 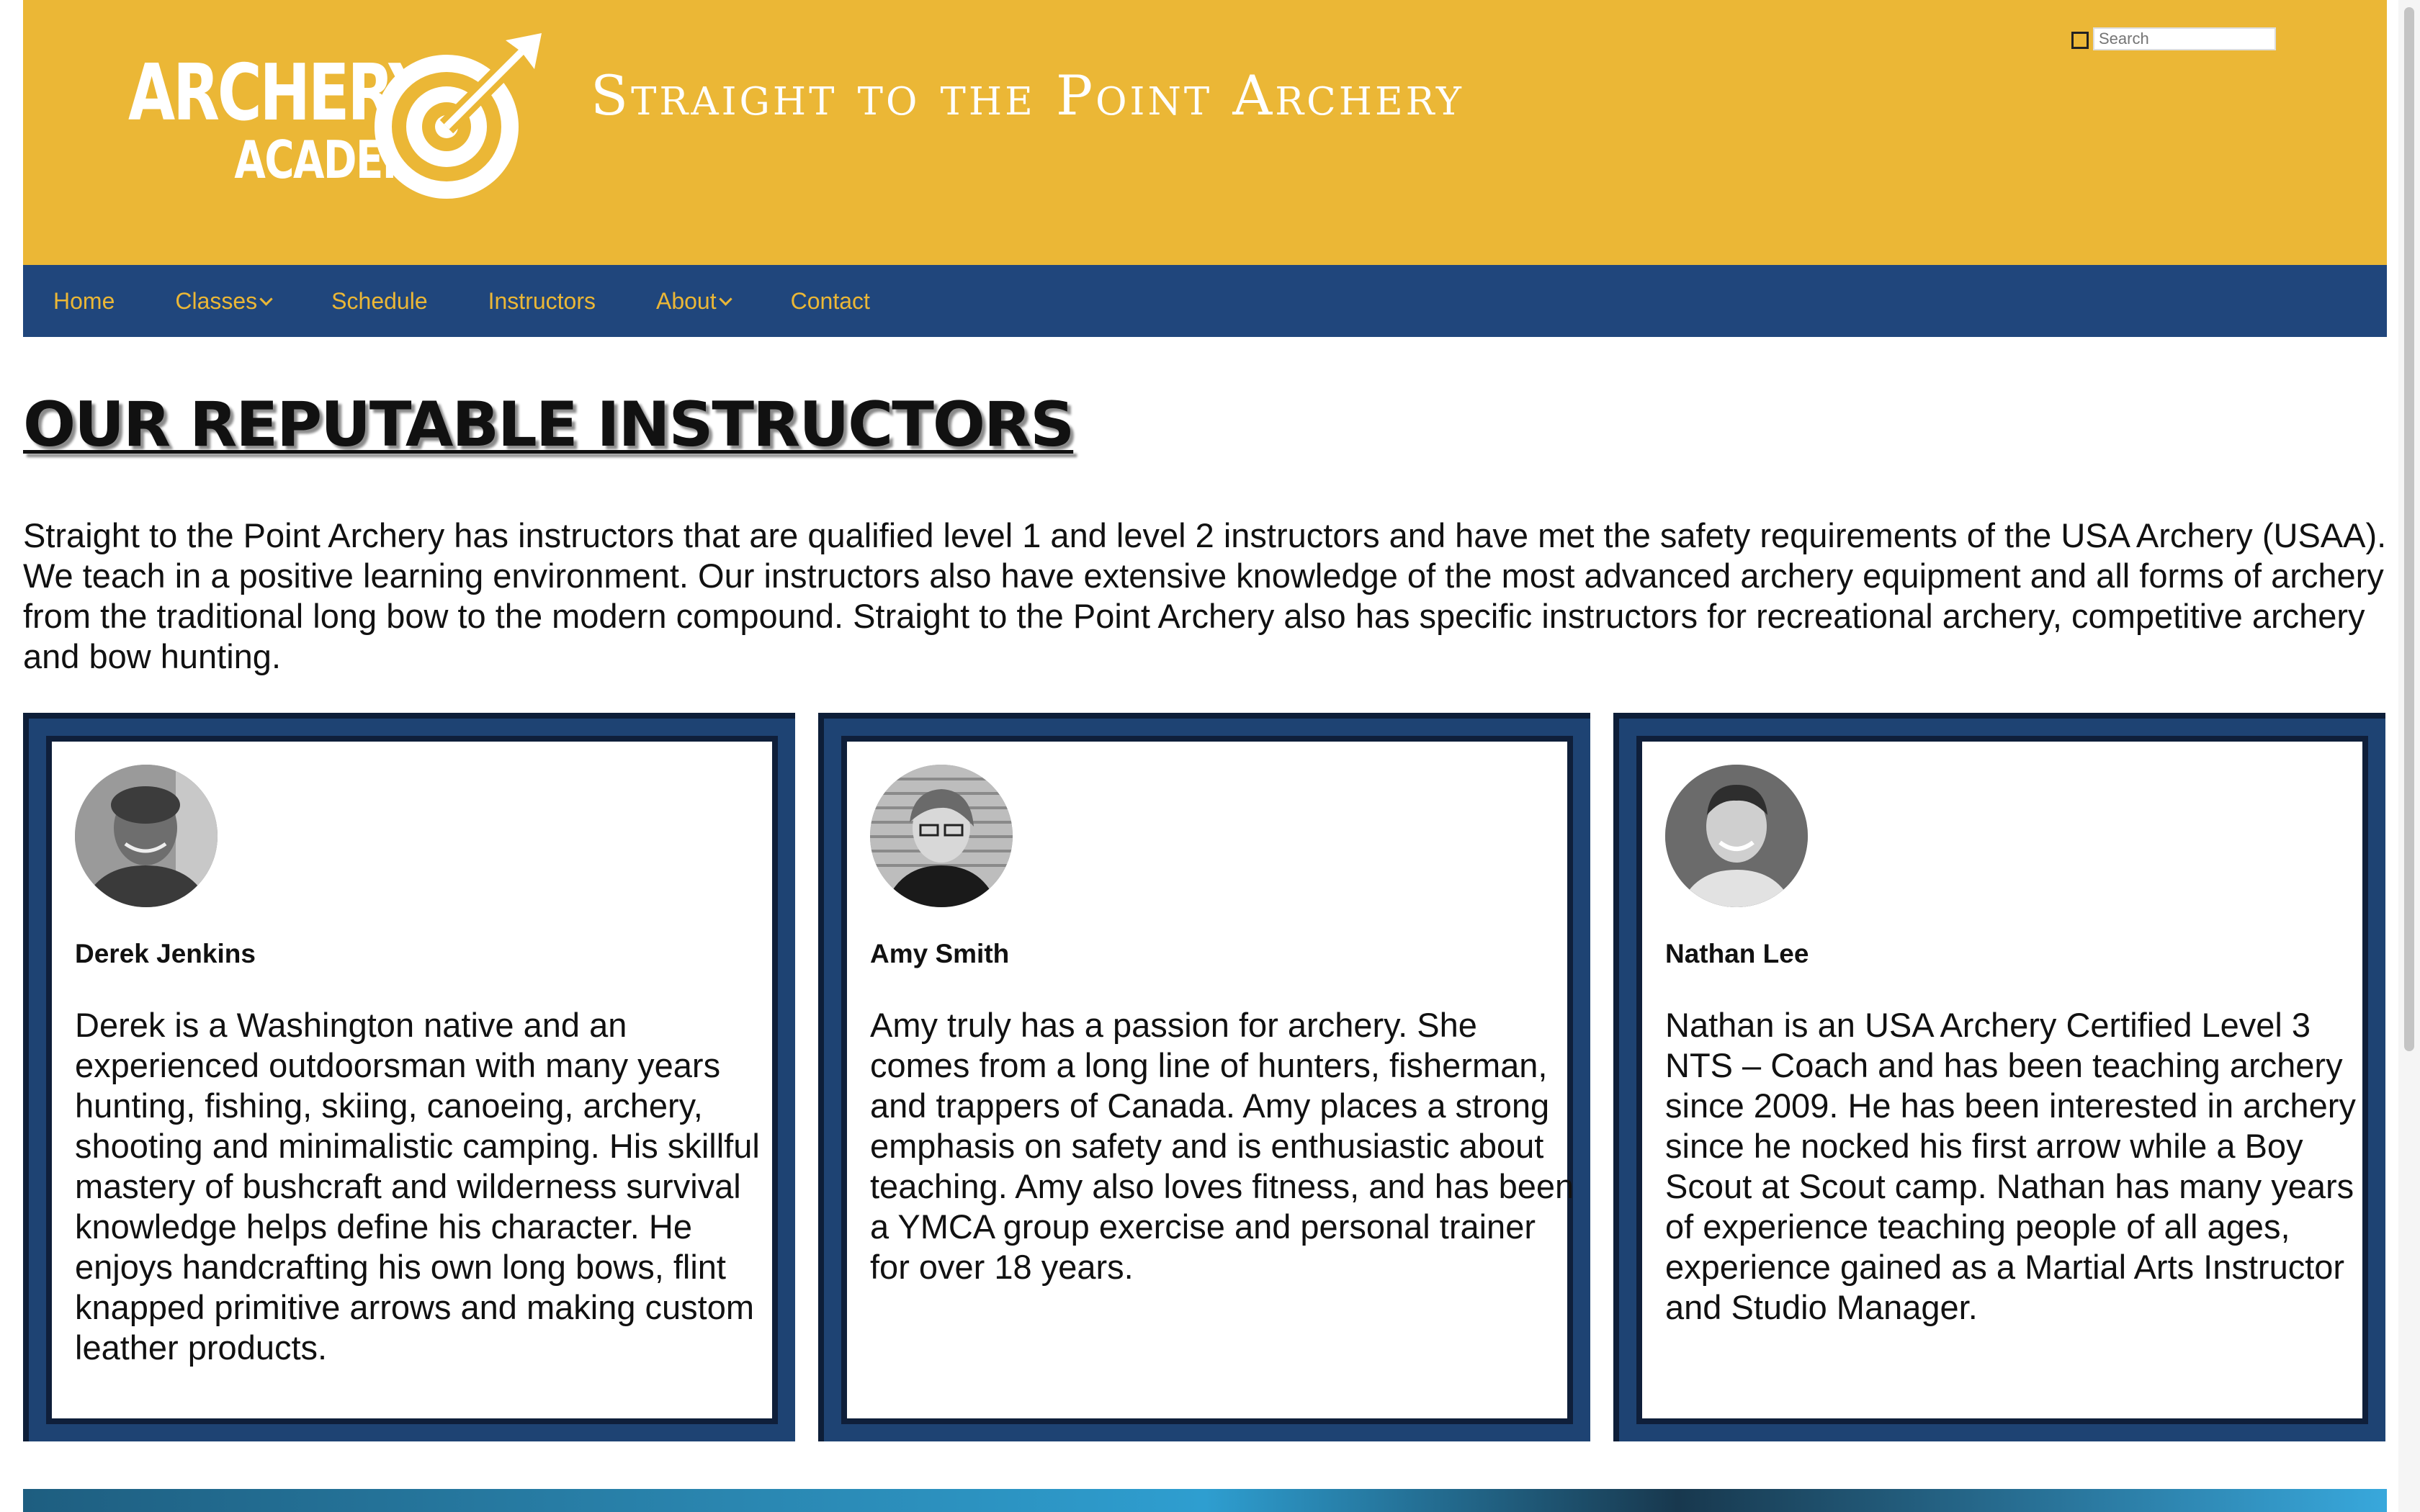 I want to click on nav-item-home: Home, so click(x=84, y=301).